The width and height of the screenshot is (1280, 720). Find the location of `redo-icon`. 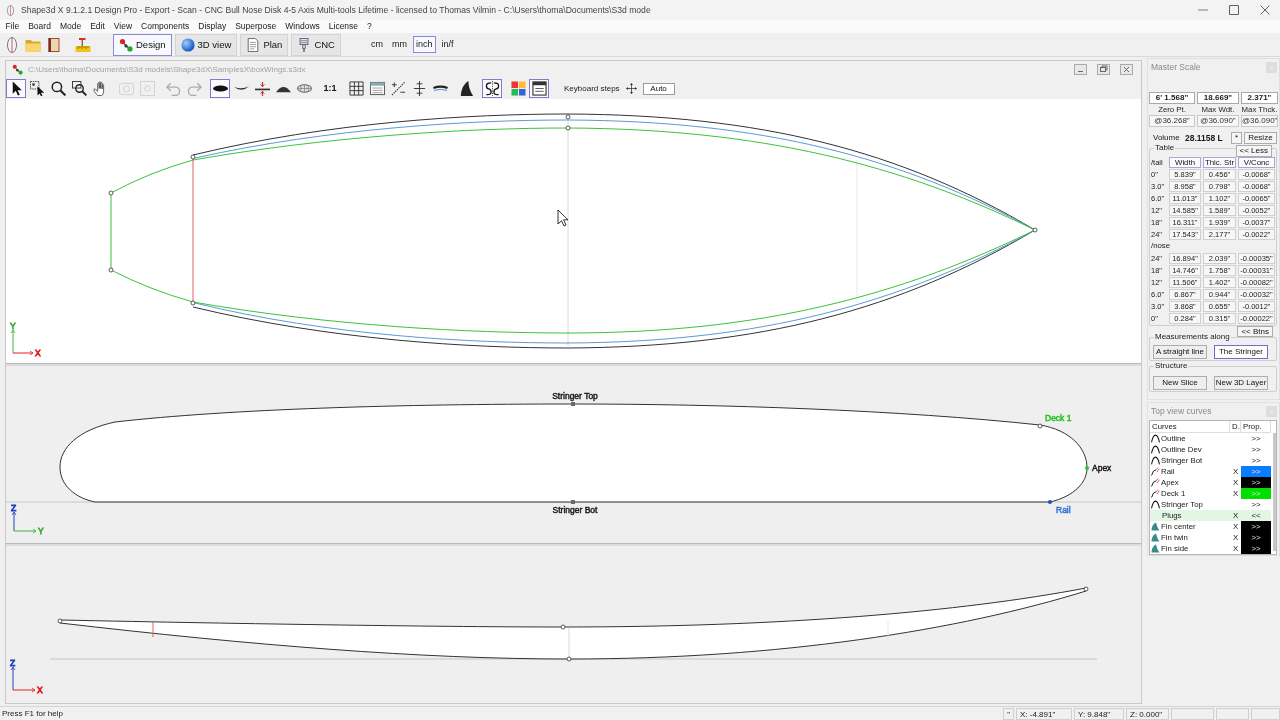

redo-icon is located at coordinates (194, 88).